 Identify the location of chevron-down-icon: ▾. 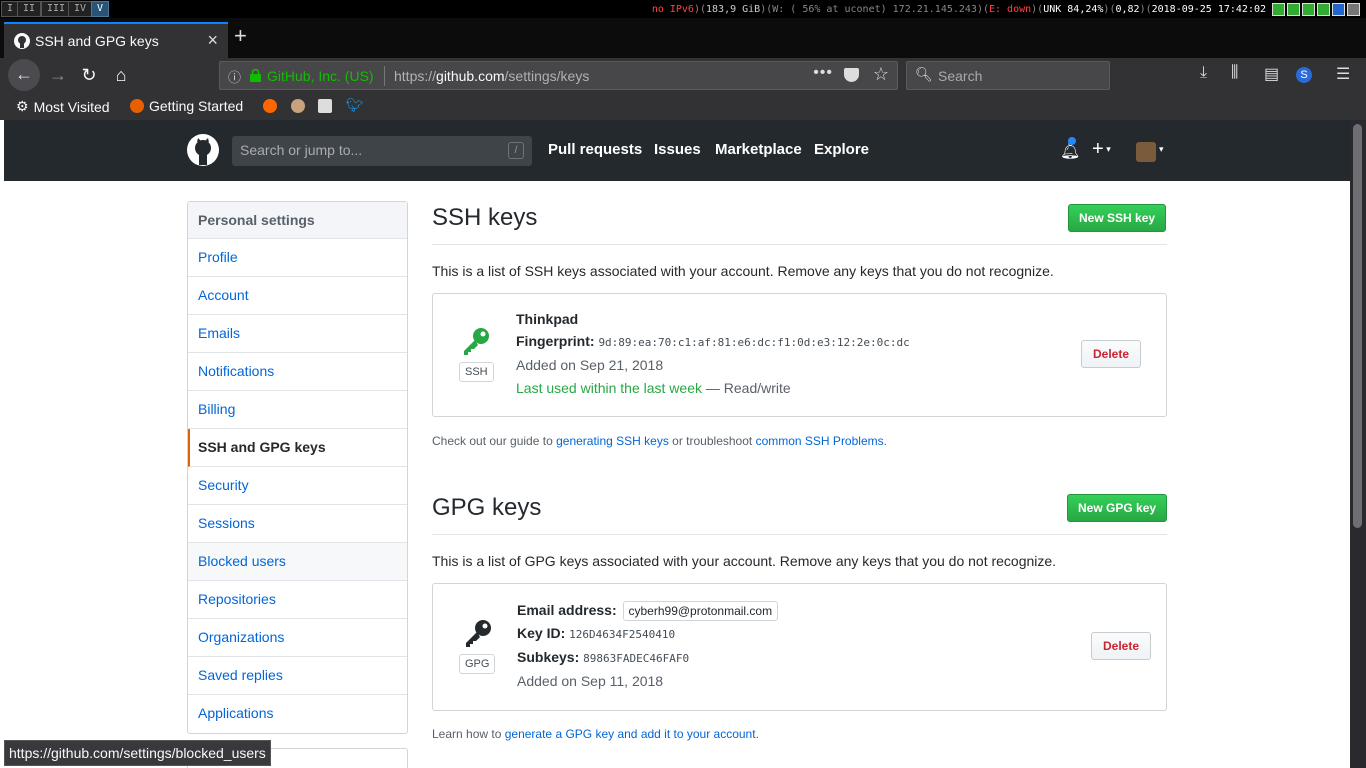
(1161, 149).